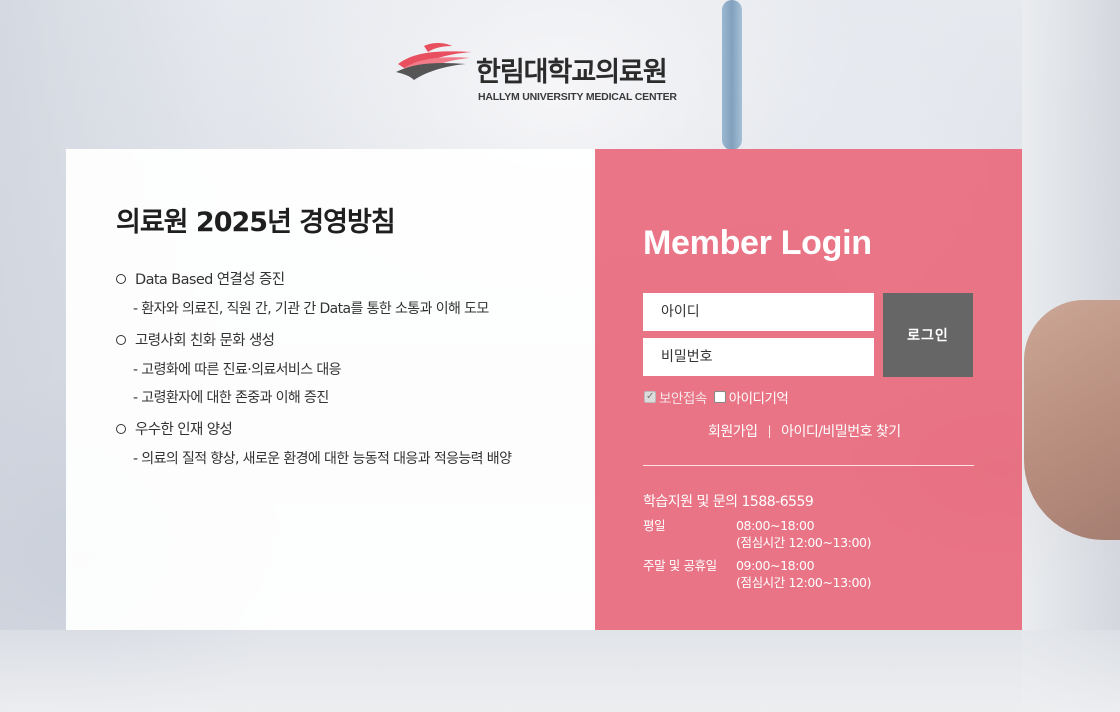 The height and width of the screenshot is (712, 1120). I want to click on hours-row-weekend: 주말 및 공휴일 09:00~18:00 (점심시간 12:00~13:00), so click(757, 574).